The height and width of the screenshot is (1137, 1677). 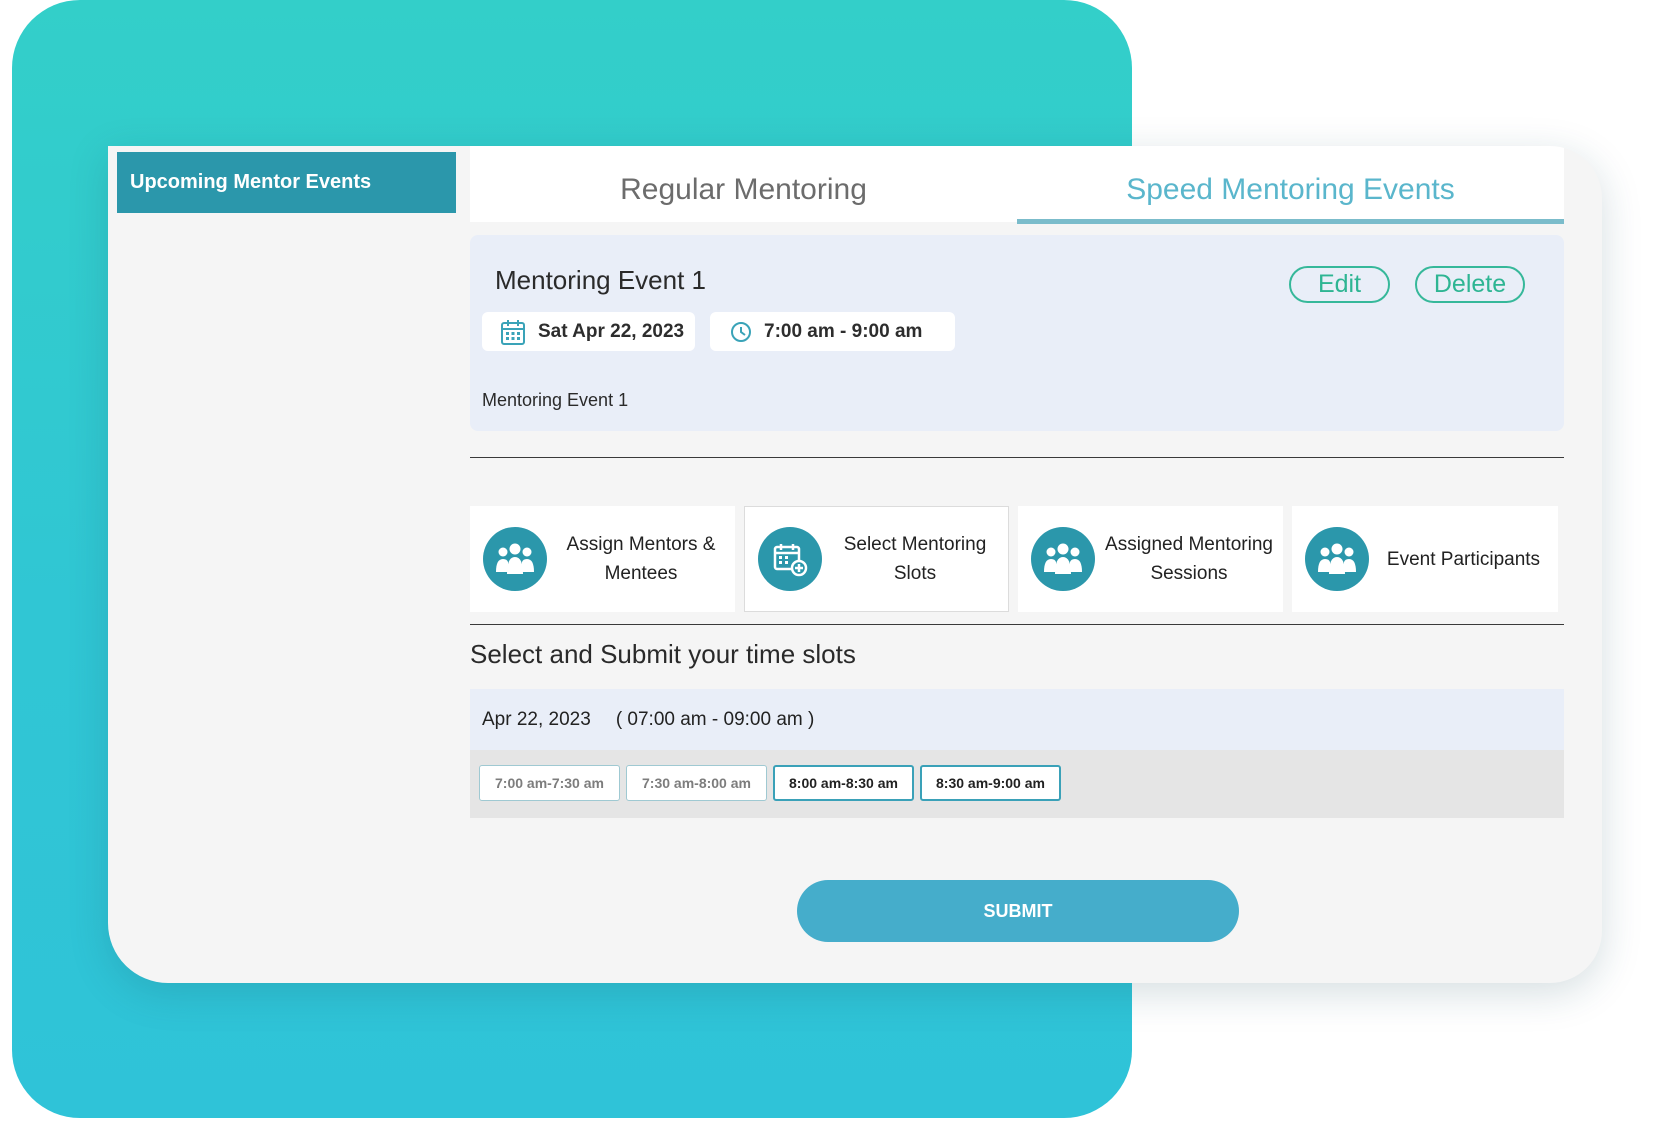 I want to click on sidebar-item-label: Upcoming Mentor Events, so click(x=251, y=182).